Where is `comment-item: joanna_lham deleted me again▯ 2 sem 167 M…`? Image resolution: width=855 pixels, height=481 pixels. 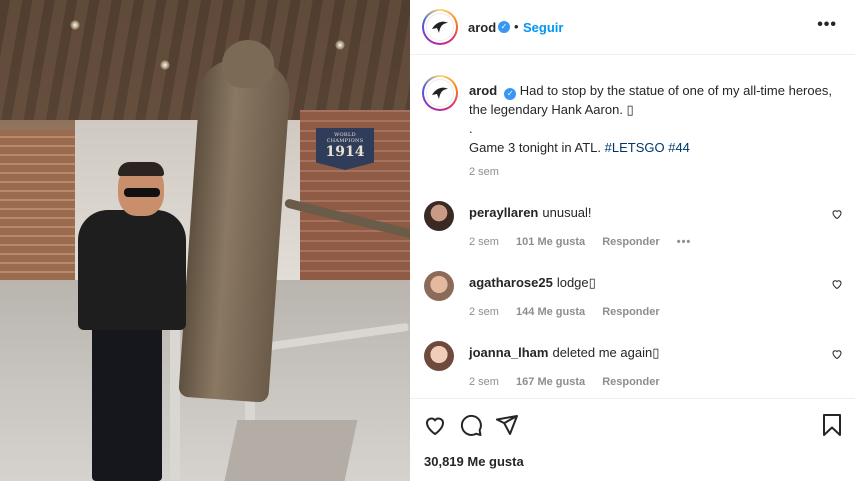 comment-item: joanna_lham deleted me again▯ 2 sem 167 M… is located at coordinates (632, 371).